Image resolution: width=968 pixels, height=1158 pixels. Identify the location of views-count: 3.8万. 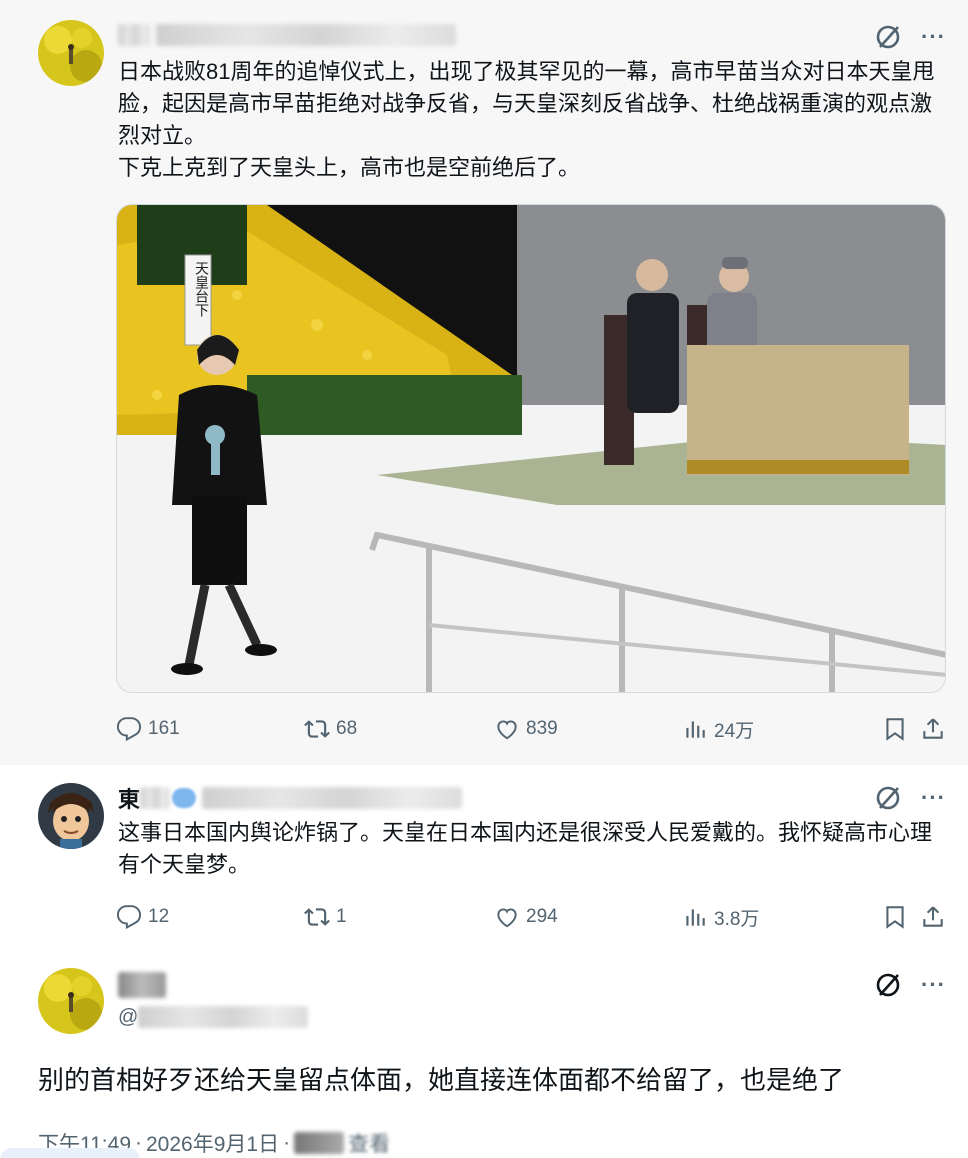
(737, 919).